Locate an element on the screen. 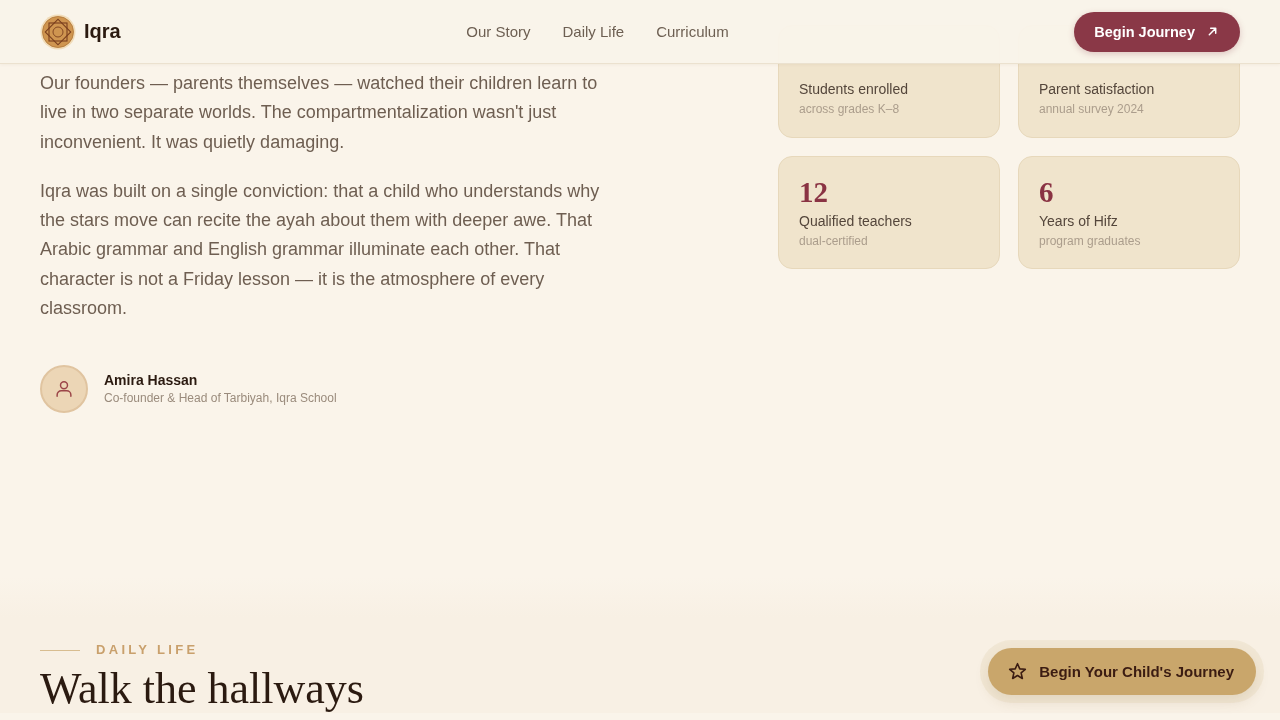 The height and width of the screenshot is (720, 1280). section-eyebrow: DAILY LIFE is located at coordinates (147, 650).